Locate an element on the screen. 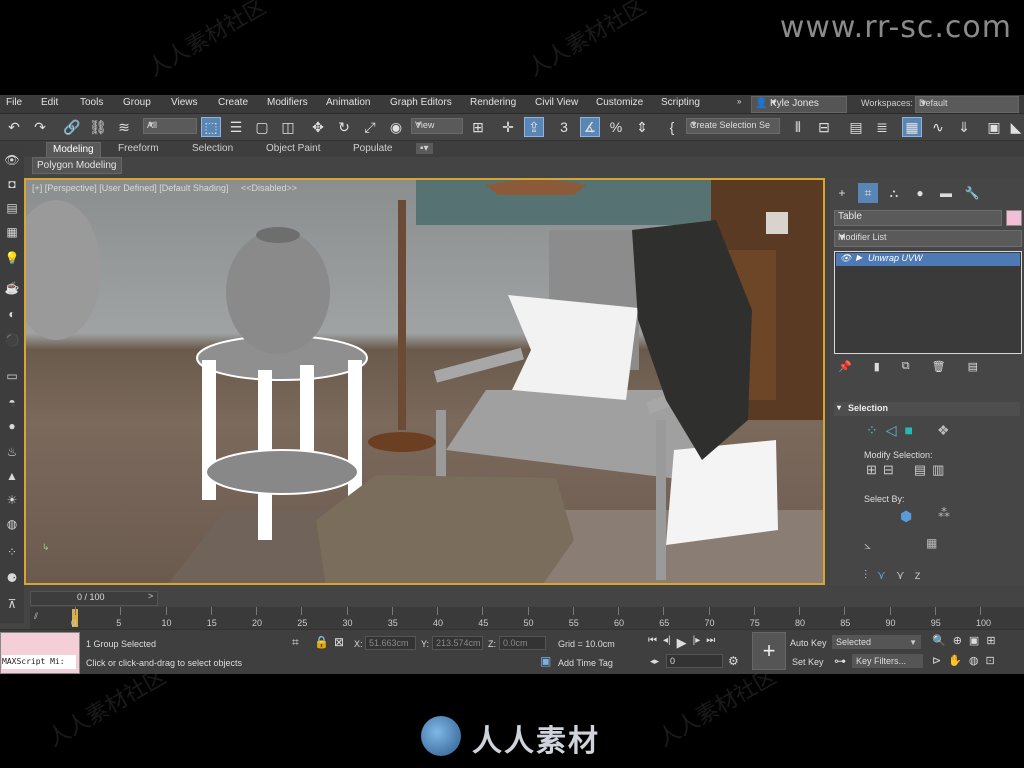 The width and height of the screenshot is (1024, 768). next-key-icon: |▸ is located at coordinates (697, 643).